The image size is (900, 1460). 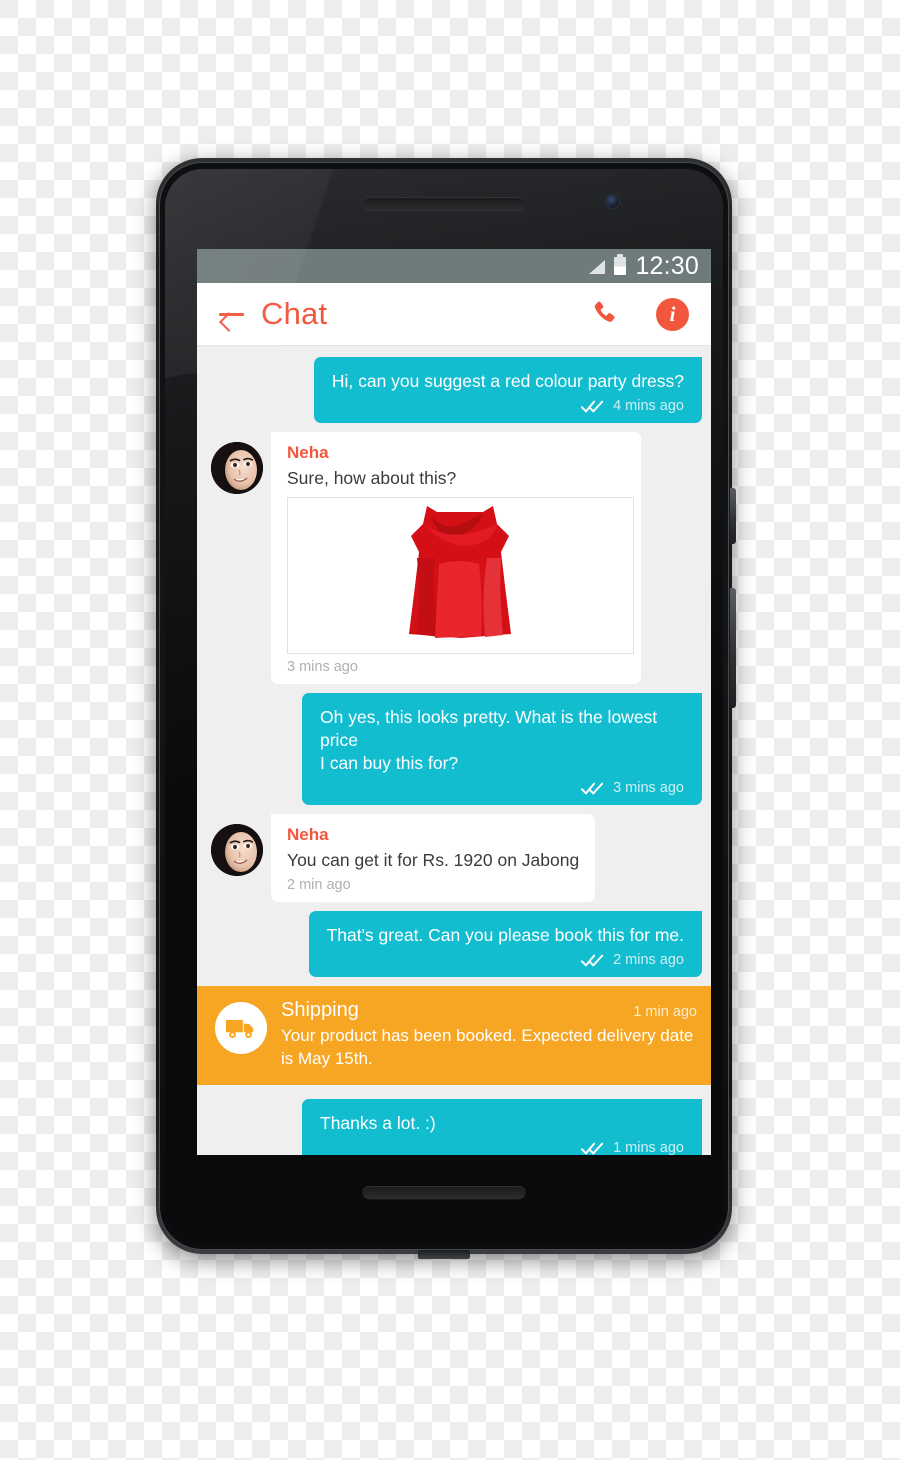 I want to click on charging-port, so click(x=444, y=1254).